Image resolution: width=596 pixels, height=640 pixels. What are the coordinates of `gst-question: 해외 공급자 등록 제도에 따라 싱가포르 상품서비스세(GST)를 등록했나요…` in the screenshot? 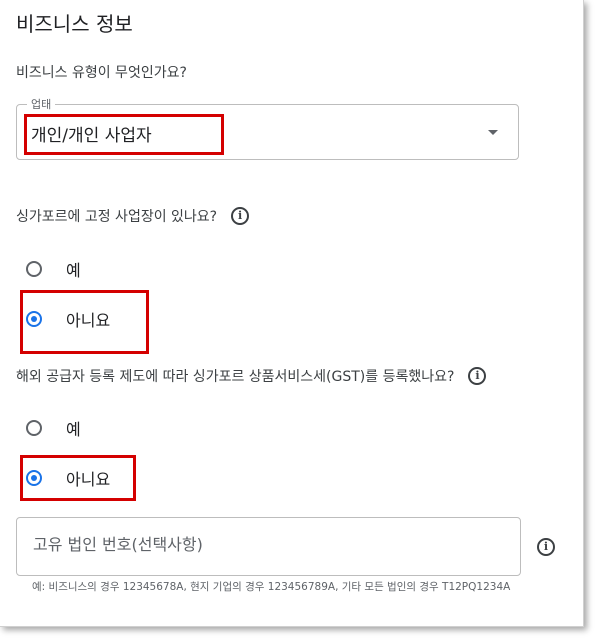 It's located at (251, 376).